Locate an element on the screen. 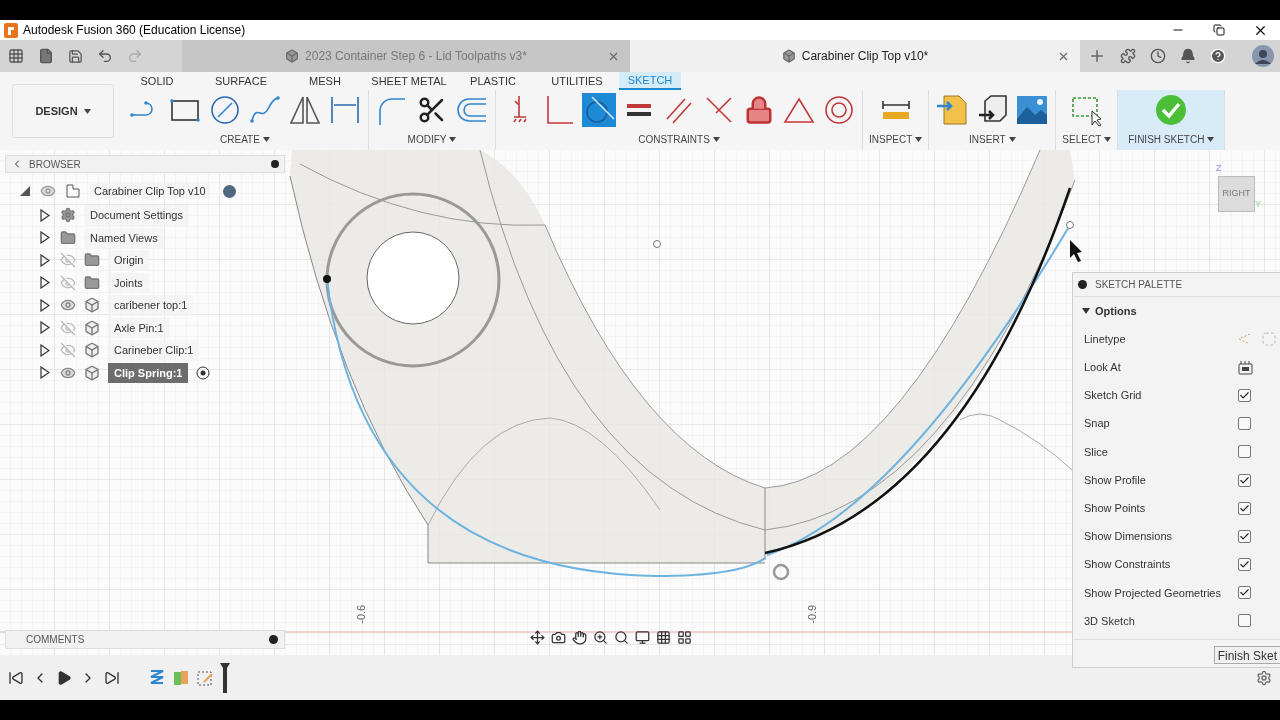 The image size is (1280, 720). canvas-image-tool-button is located at coordinates (1032, 110).